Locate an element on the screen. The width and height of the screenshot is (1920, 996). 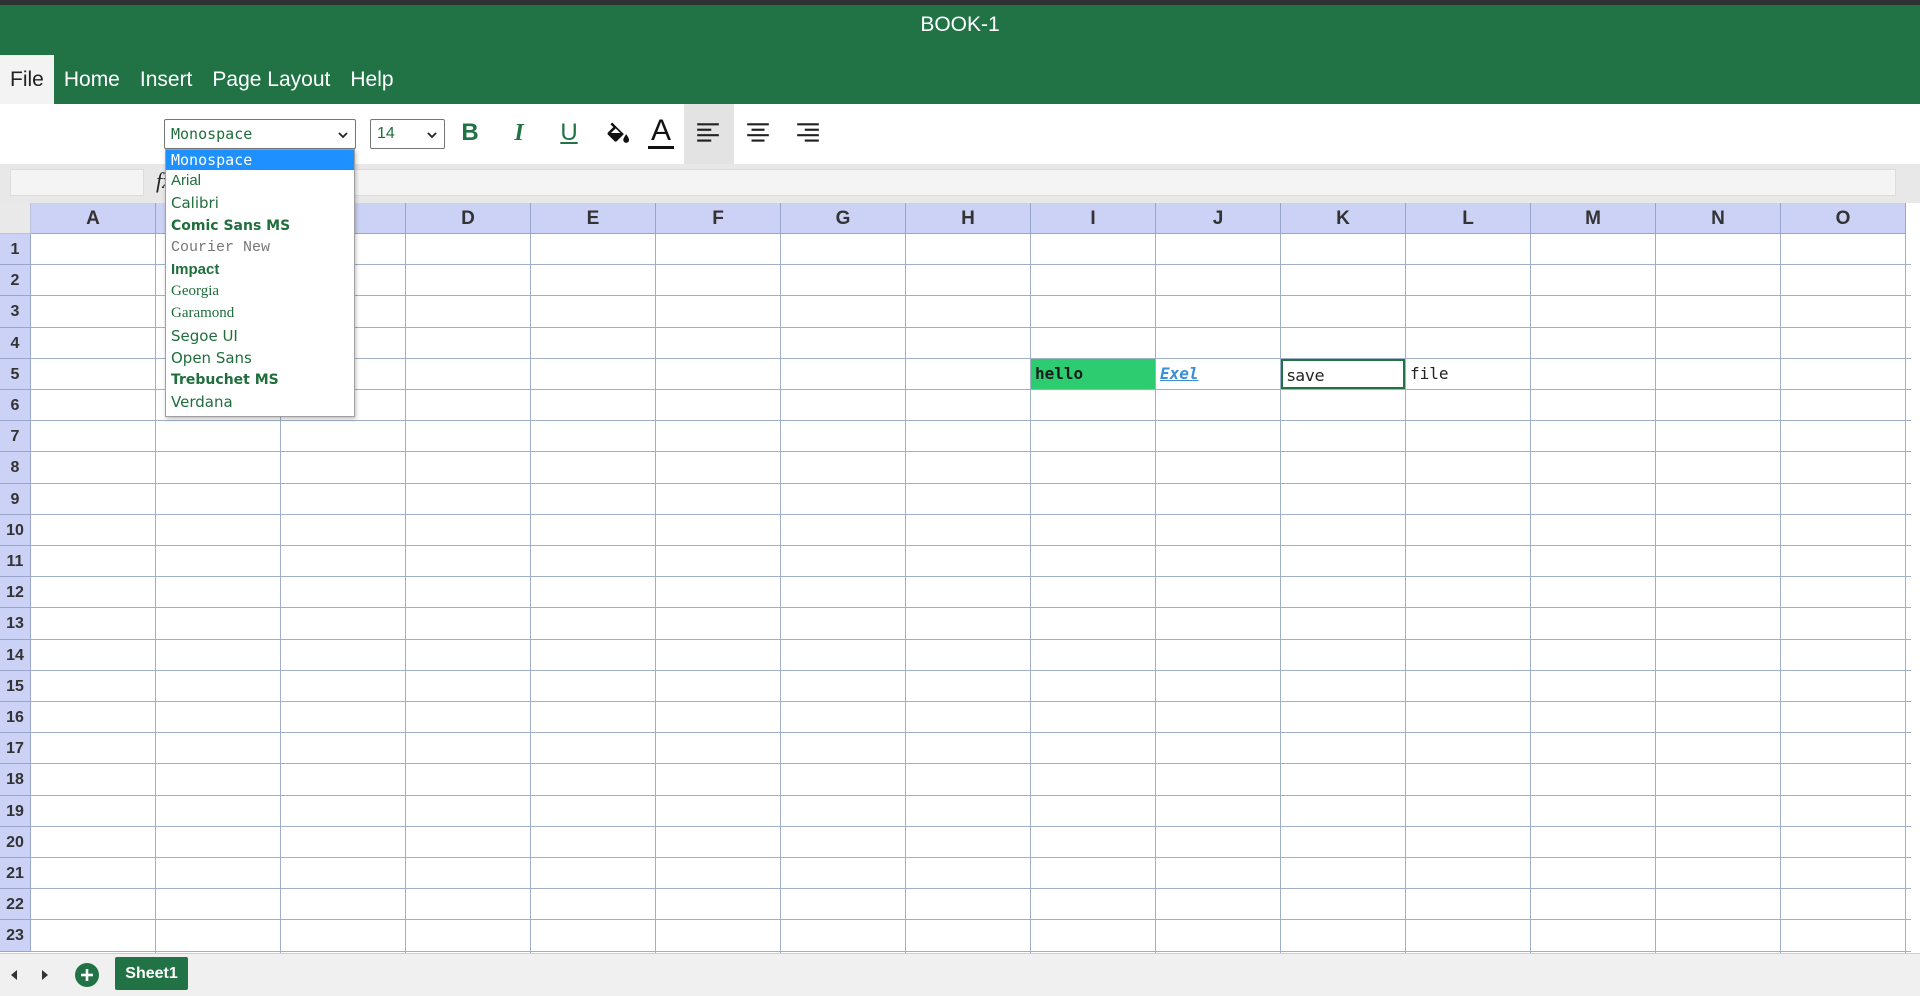
row-header-10: 10 is located at coordinates (15, 530).